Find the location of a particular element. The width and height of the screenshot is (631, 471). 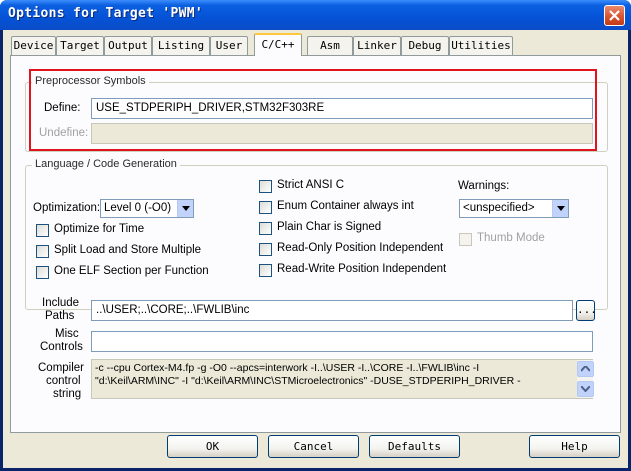

chevron-up-icon is located at coordinates (585, 369).